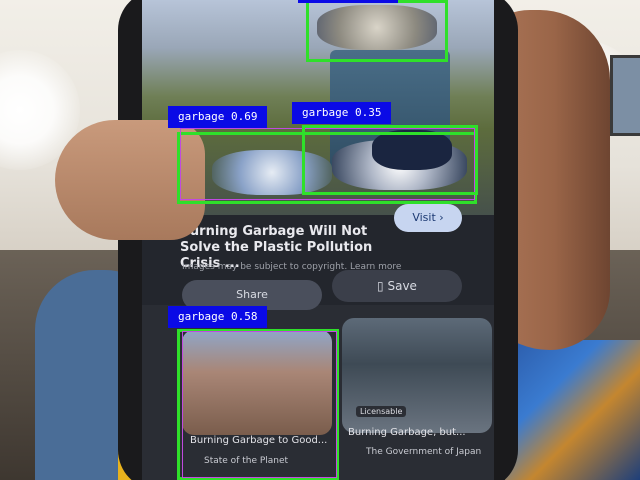 This screenshot has height=480, width=640. Describe the element at coordinates (377, 31) in the screenshot. I see `detection-box-top` at that location.